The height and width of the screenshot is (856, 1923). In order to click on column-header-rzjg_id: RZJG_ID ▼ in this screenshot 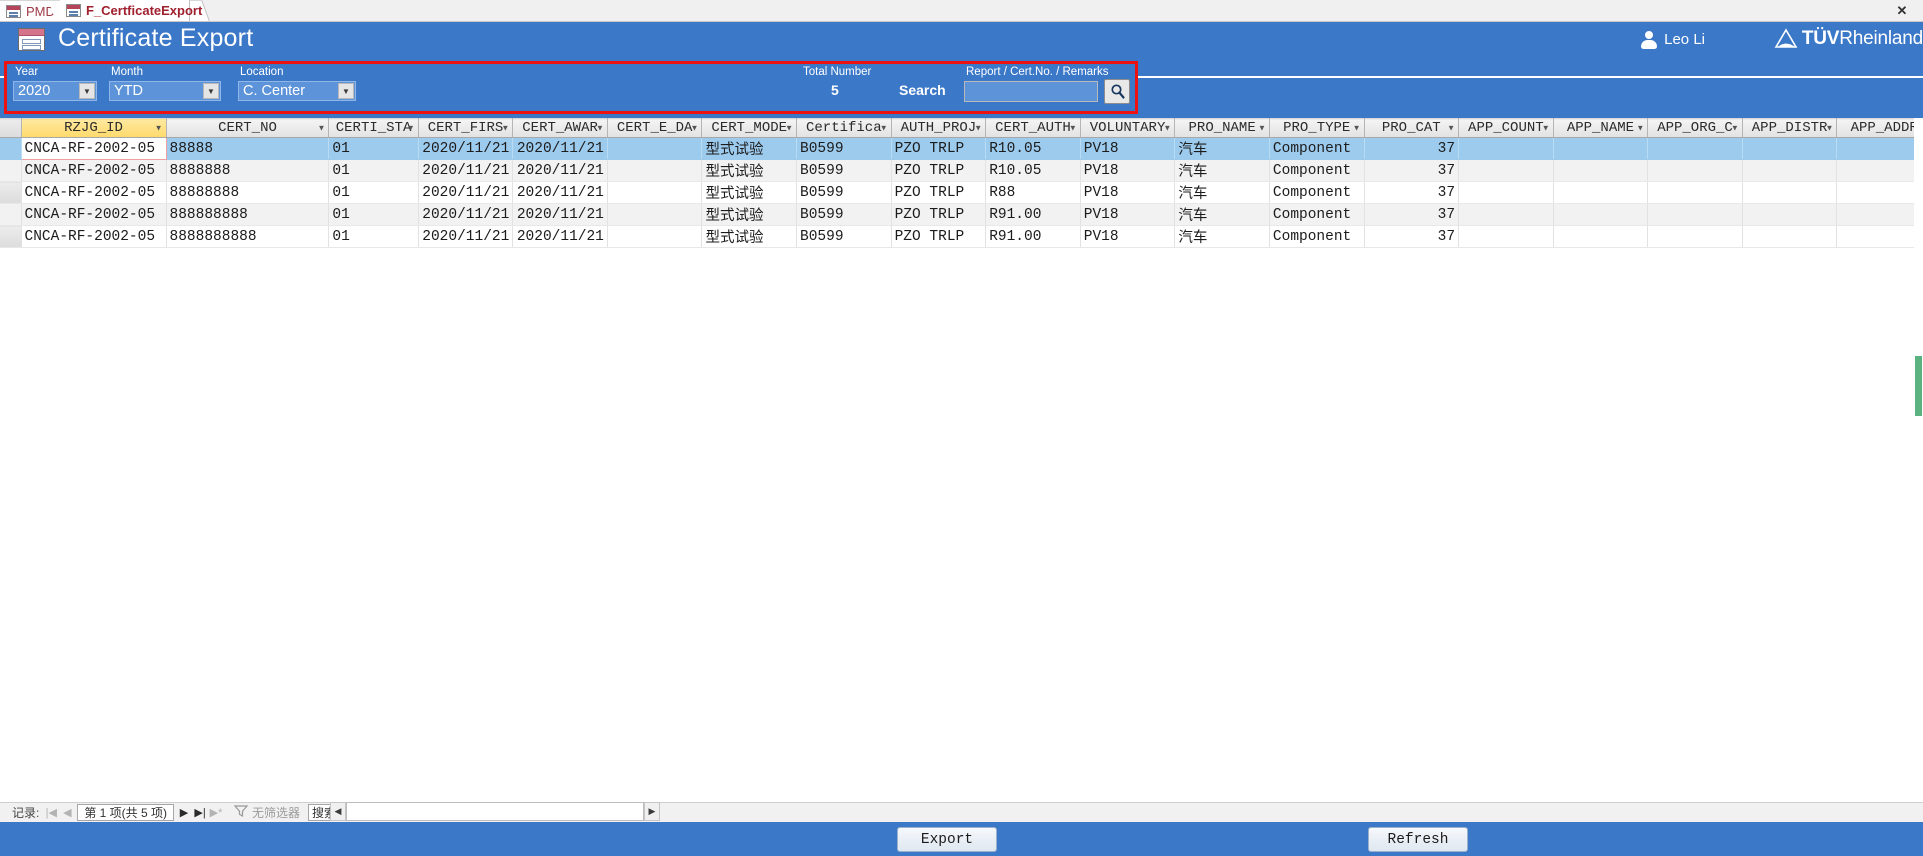, I will do `click(94, 128)`.